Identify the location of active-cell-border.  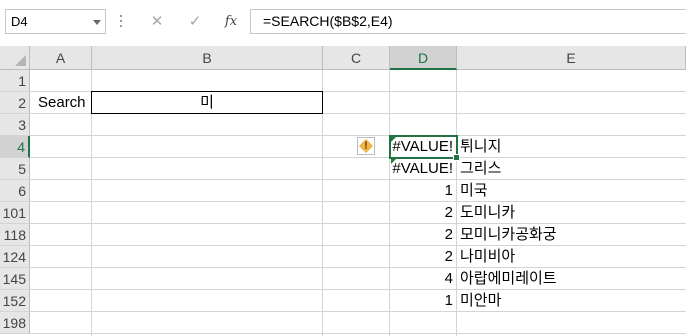
(423, 147).